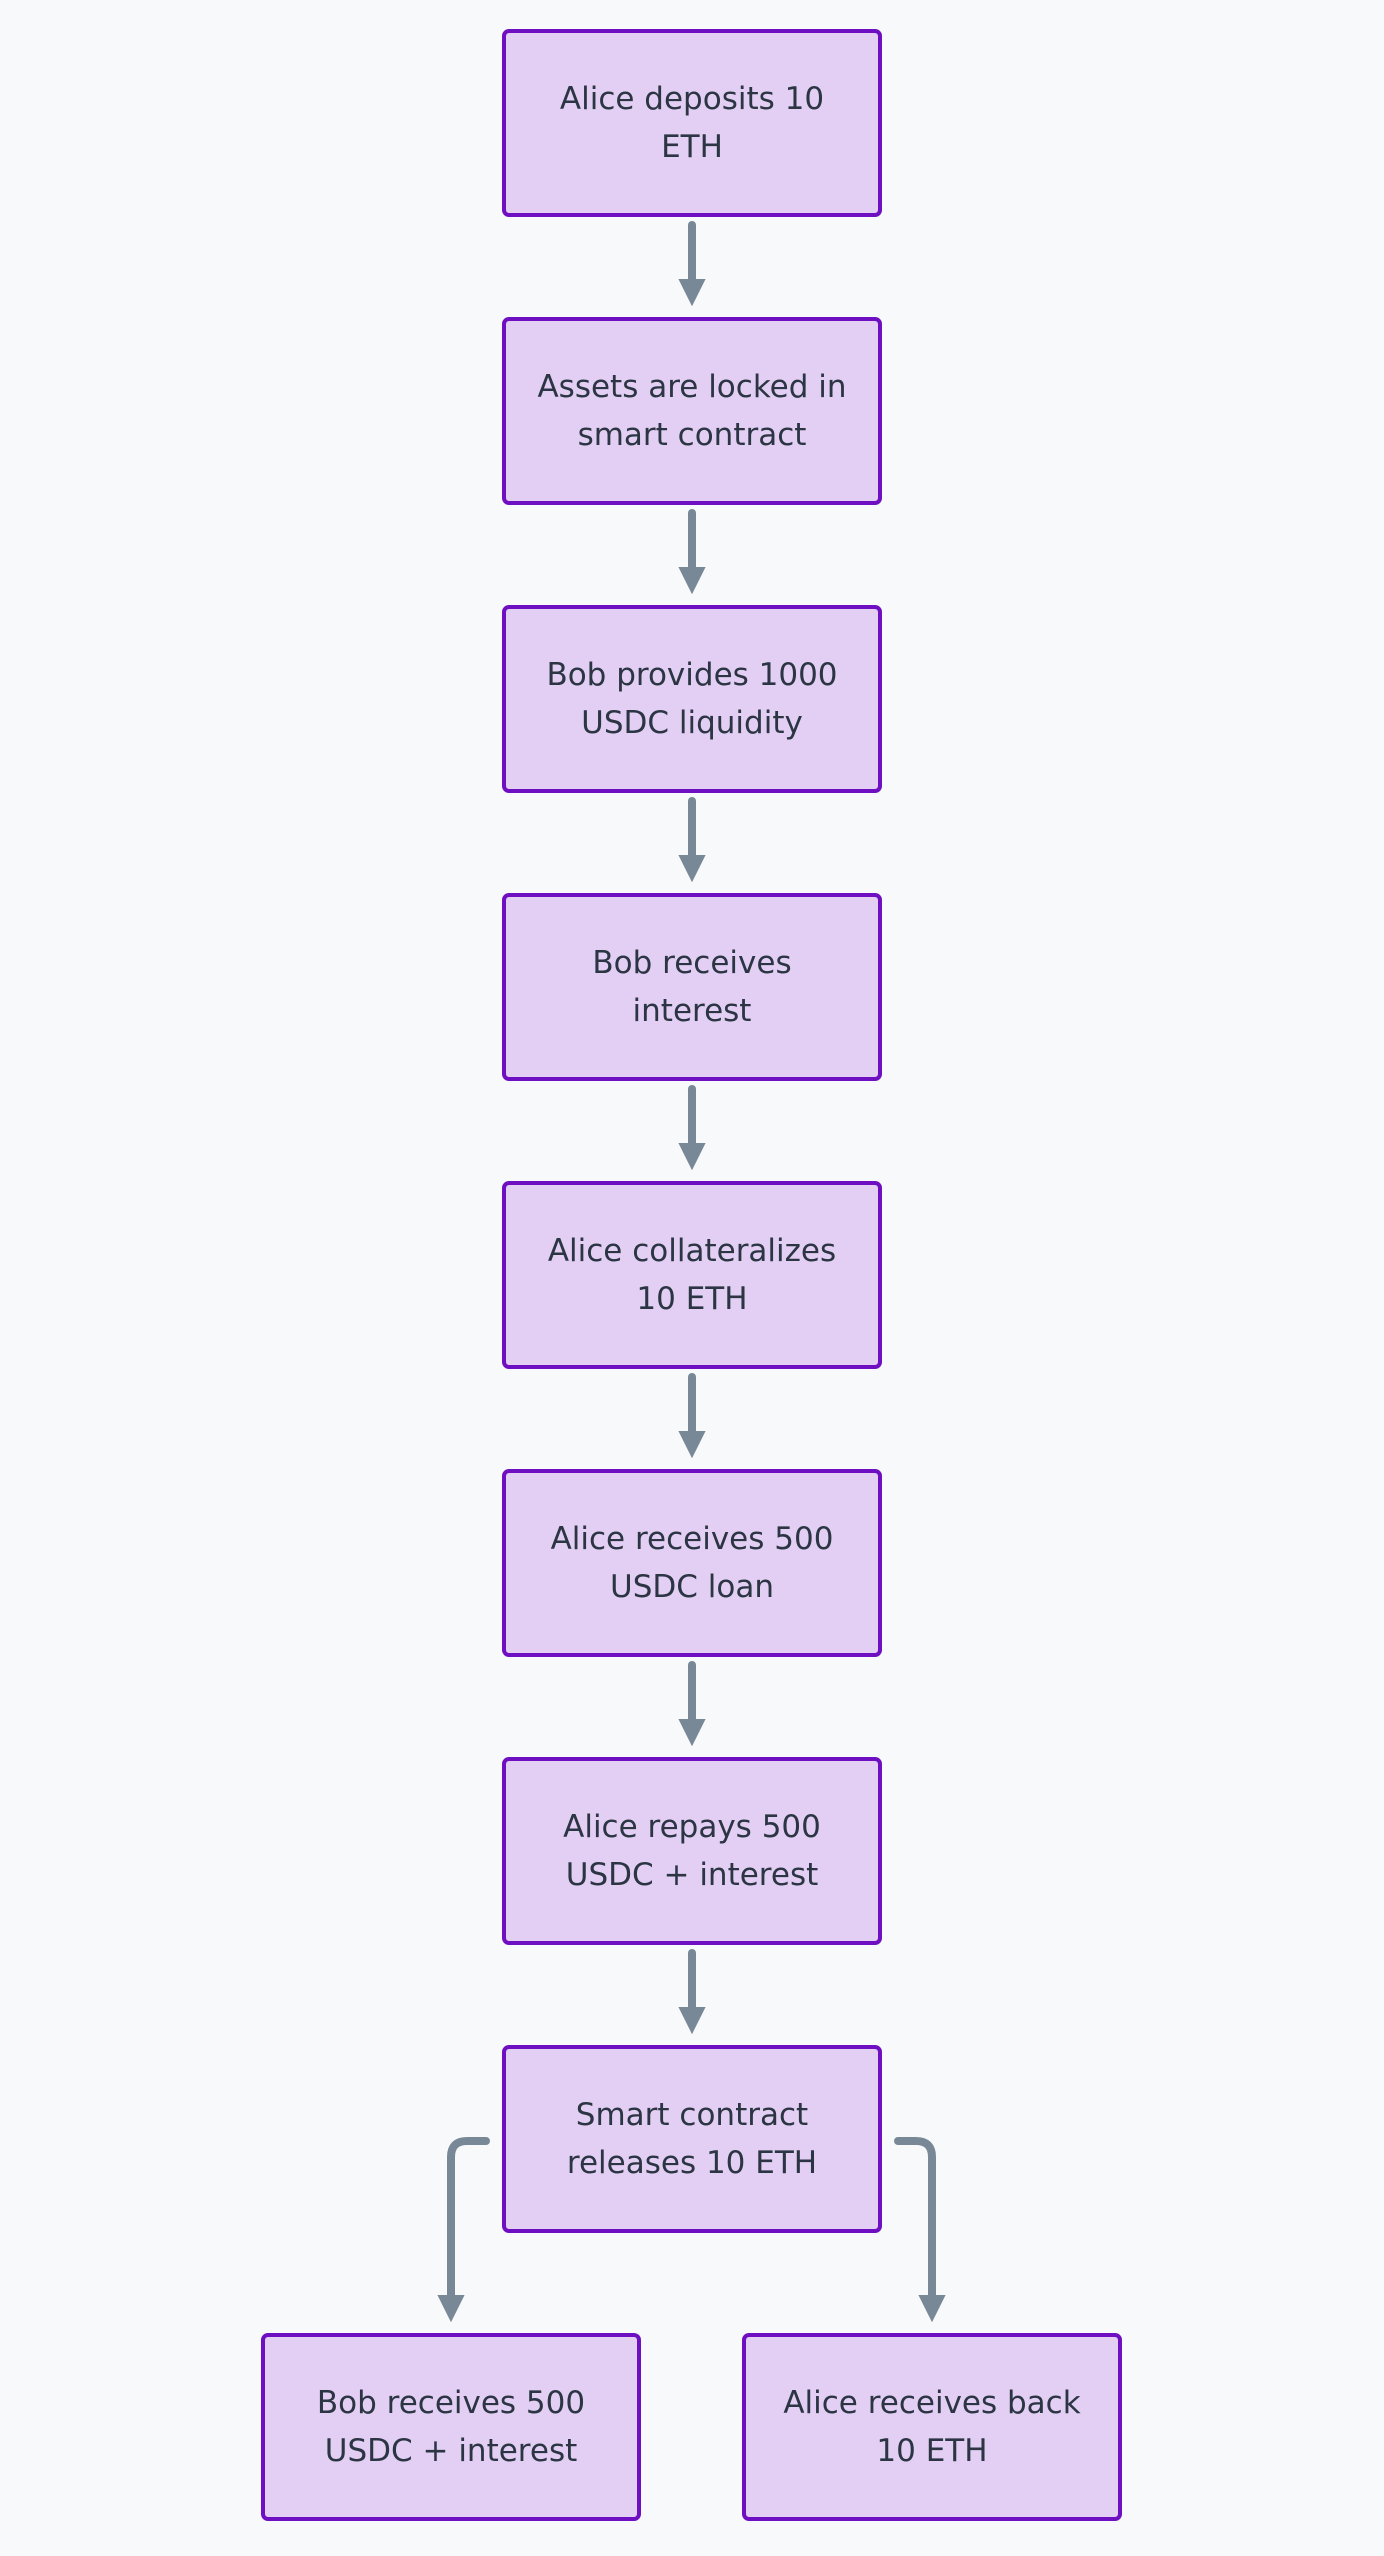 Image resolution: width=1384 pixels, height=2556 pixels. I want to click on node-label: Smart contract releases 10 ETH, so click(692, 2139).